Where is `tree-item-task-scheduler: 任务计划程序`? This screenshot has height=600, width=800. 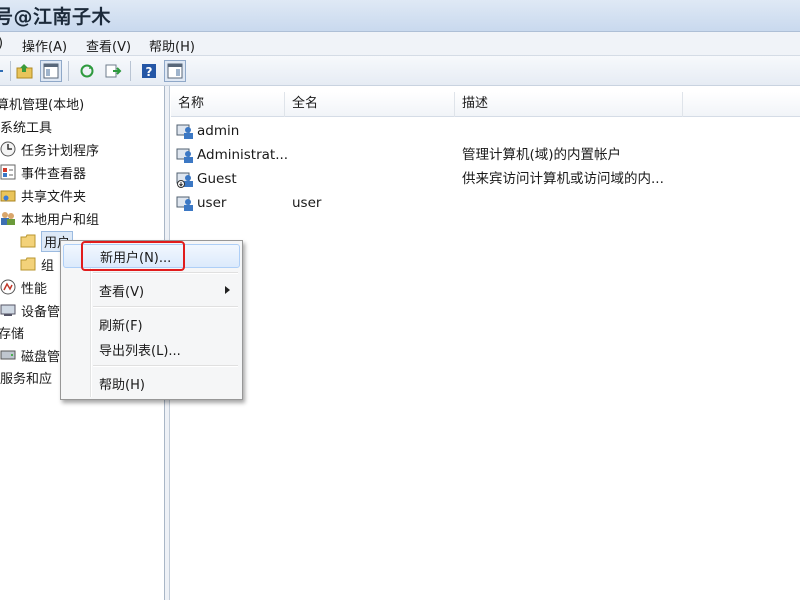
tree-item-task-scheduler: 任务计划程序 is located at coordinates (49, 149).